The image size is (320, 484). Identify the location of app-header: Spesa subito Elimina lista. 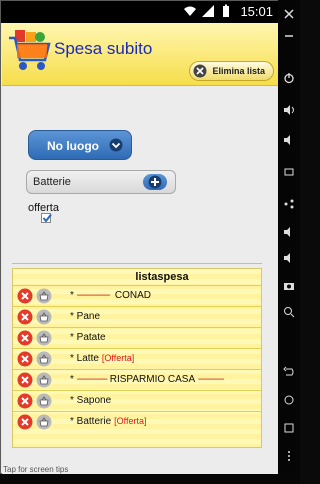
(140, 54).